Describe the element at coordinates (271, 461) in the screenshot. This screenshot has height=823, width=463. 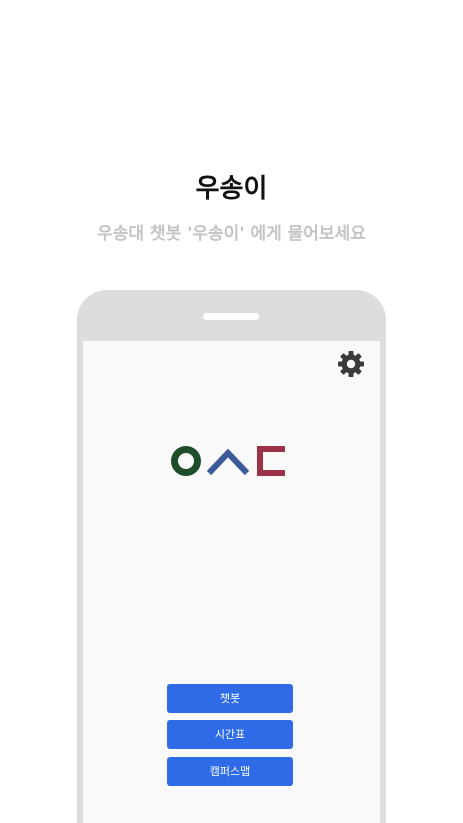
I see `logo-bracket` at that location.